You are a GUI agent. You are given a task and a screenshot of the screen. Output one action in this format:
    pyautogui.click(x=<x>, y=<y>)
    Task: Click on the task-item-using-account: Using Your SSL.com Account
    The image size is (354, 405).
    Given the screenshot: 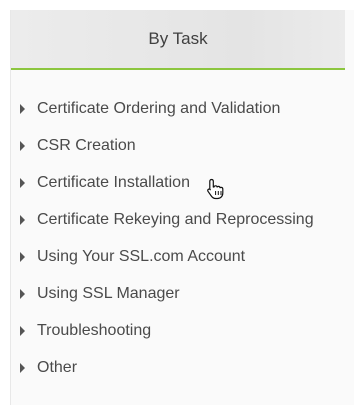 What is the action you would take?
    pyautogui.click(x=178, y=256)
    